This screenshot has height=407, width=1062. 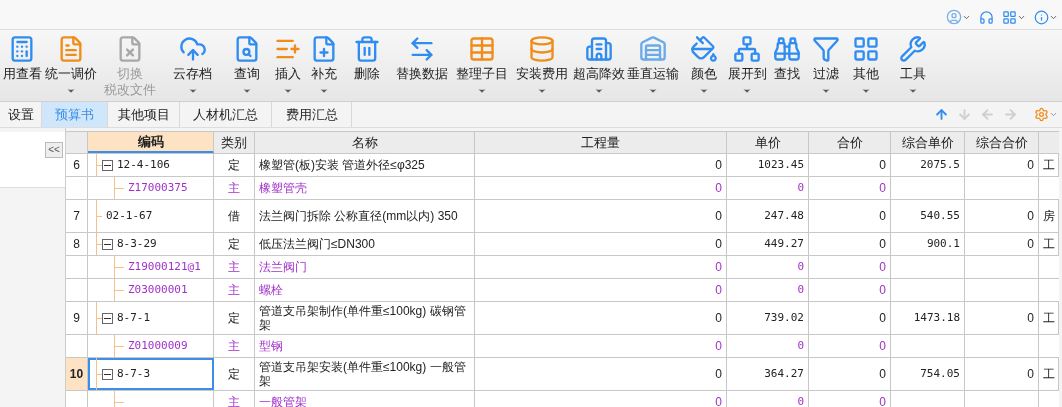 What do you see at coordinates (599, 65) in the screenshot?
I see `ribbon-button: 超高降效` at bounding box center [599, 65].